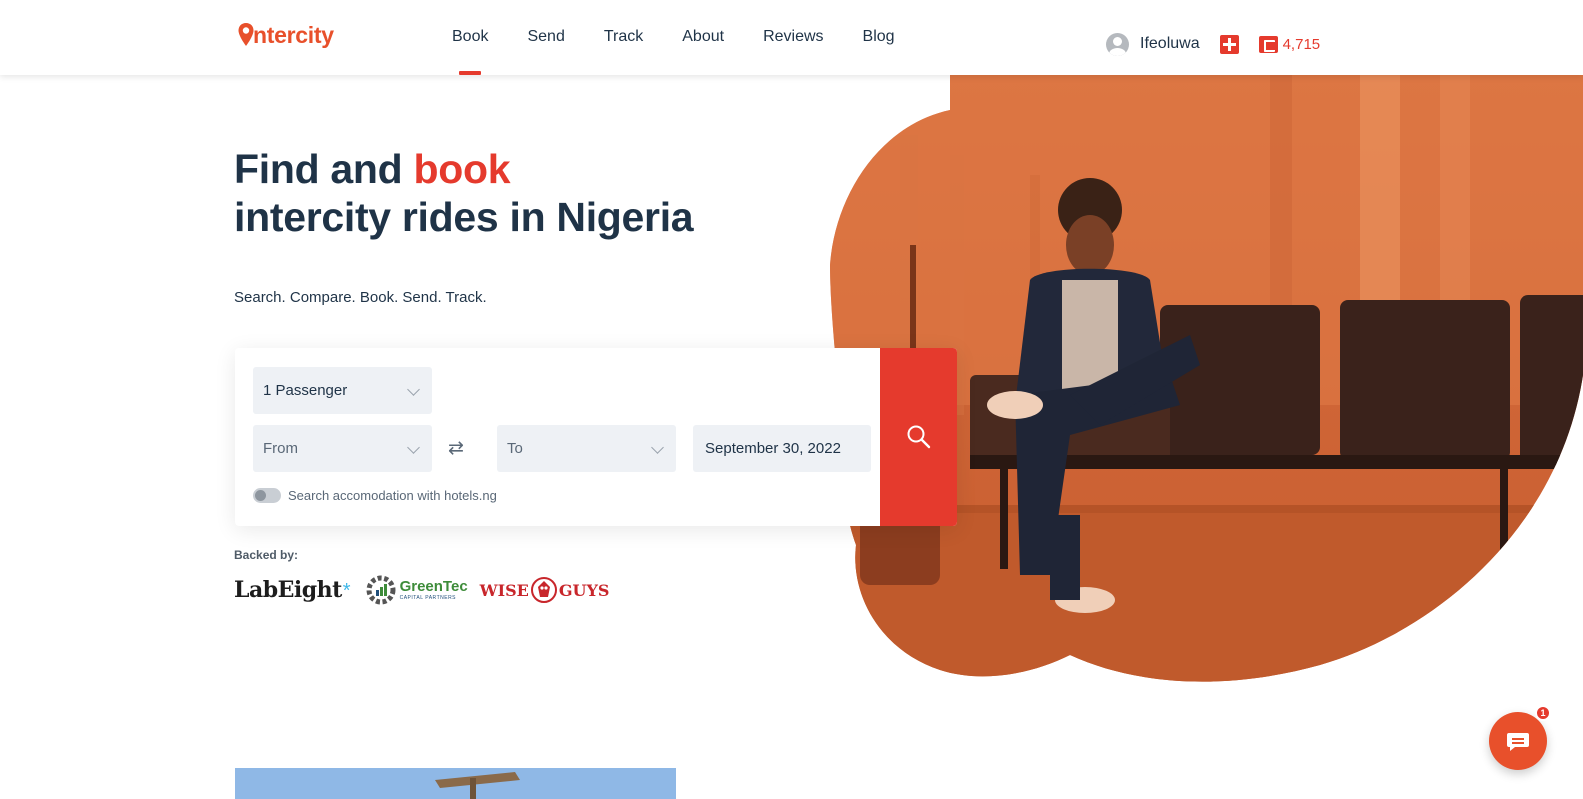 Image resolution: width=1583 pixels, height=799 pixels. Describe the element at coordinates (266, 555) in the screenshot. I see `backed-by-label: Backed by:` at that location.